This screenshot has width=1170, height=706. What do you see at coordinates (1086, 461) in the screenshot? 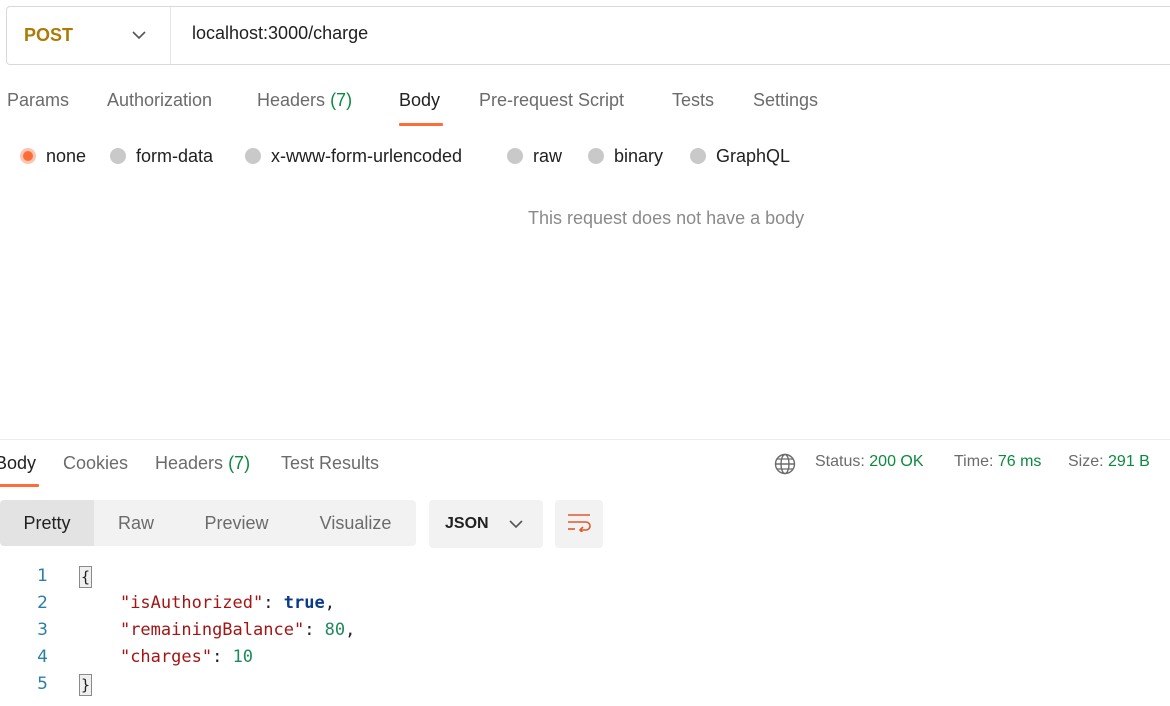
I see `size-label: Size:` at bounding box center [1086, 461].